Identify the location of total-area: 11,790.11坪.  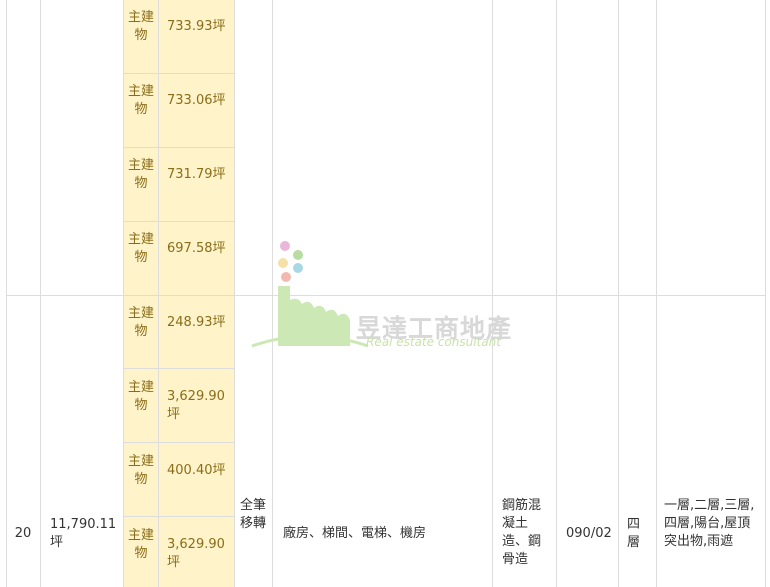
(83, 533).